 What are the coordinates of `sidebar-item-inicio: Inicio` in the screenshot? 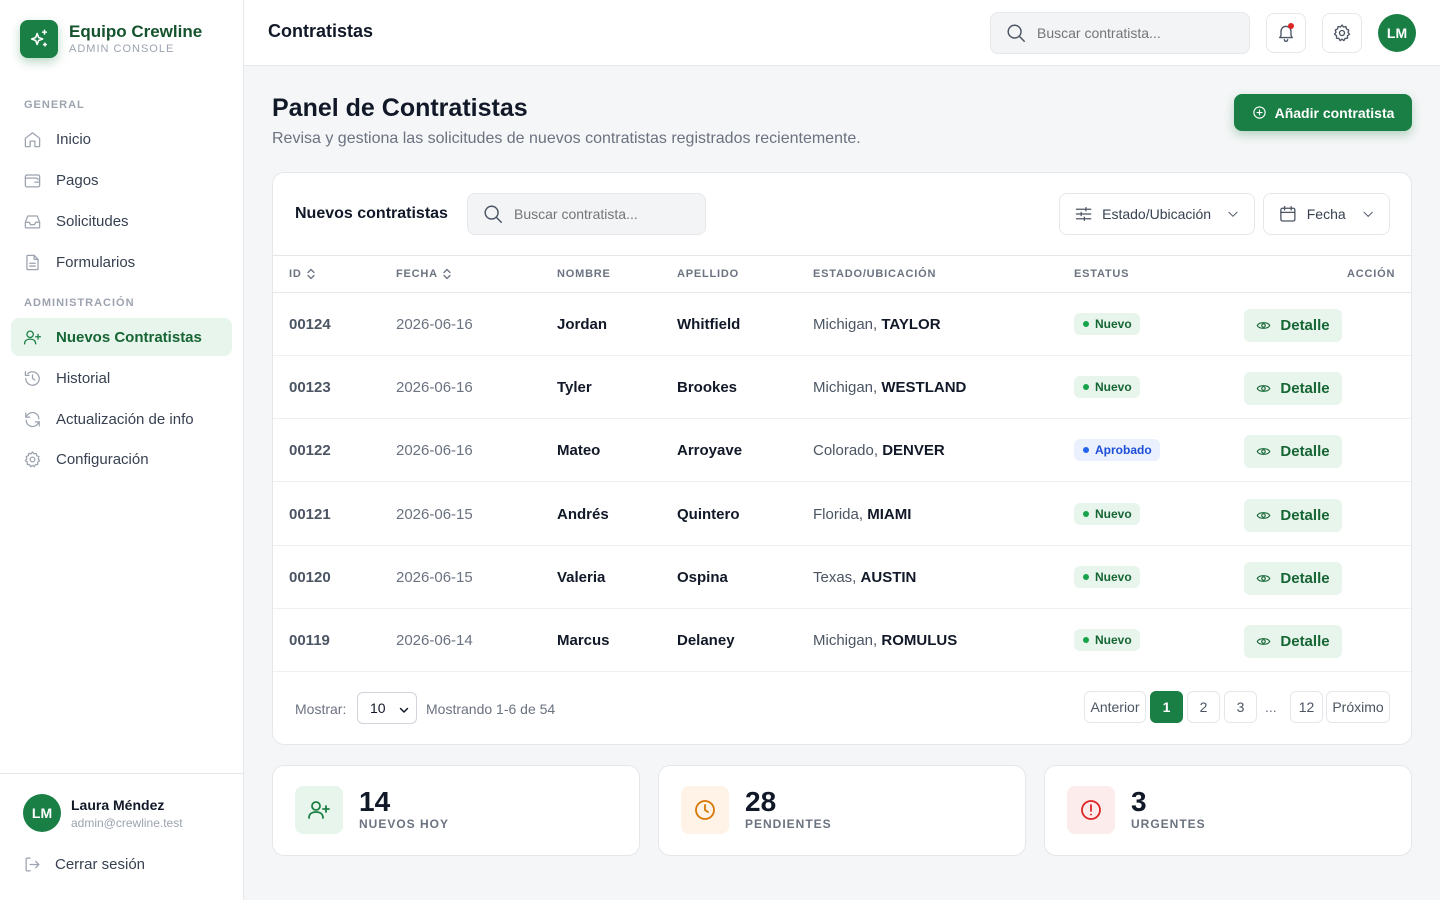 It's located at (121, 139).